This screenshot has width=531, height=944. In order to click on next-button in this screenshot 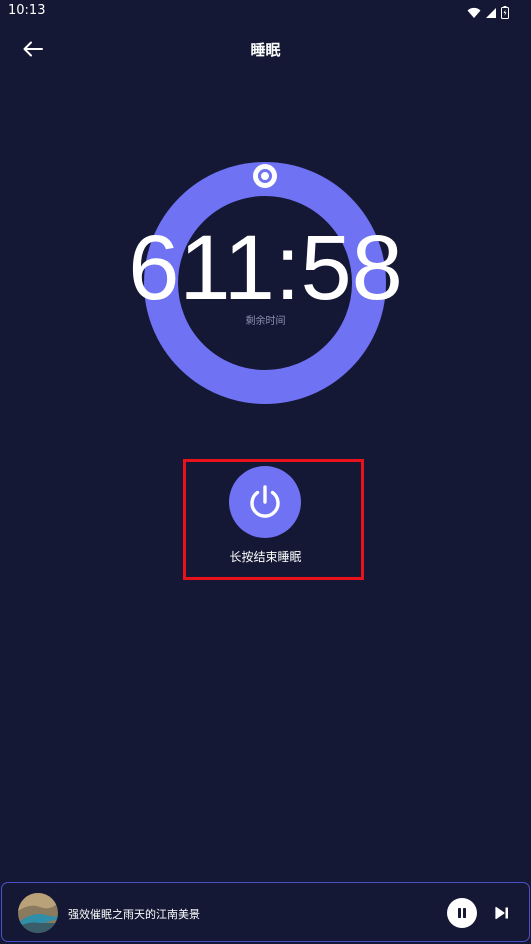, I will do `click(502, 913)`.